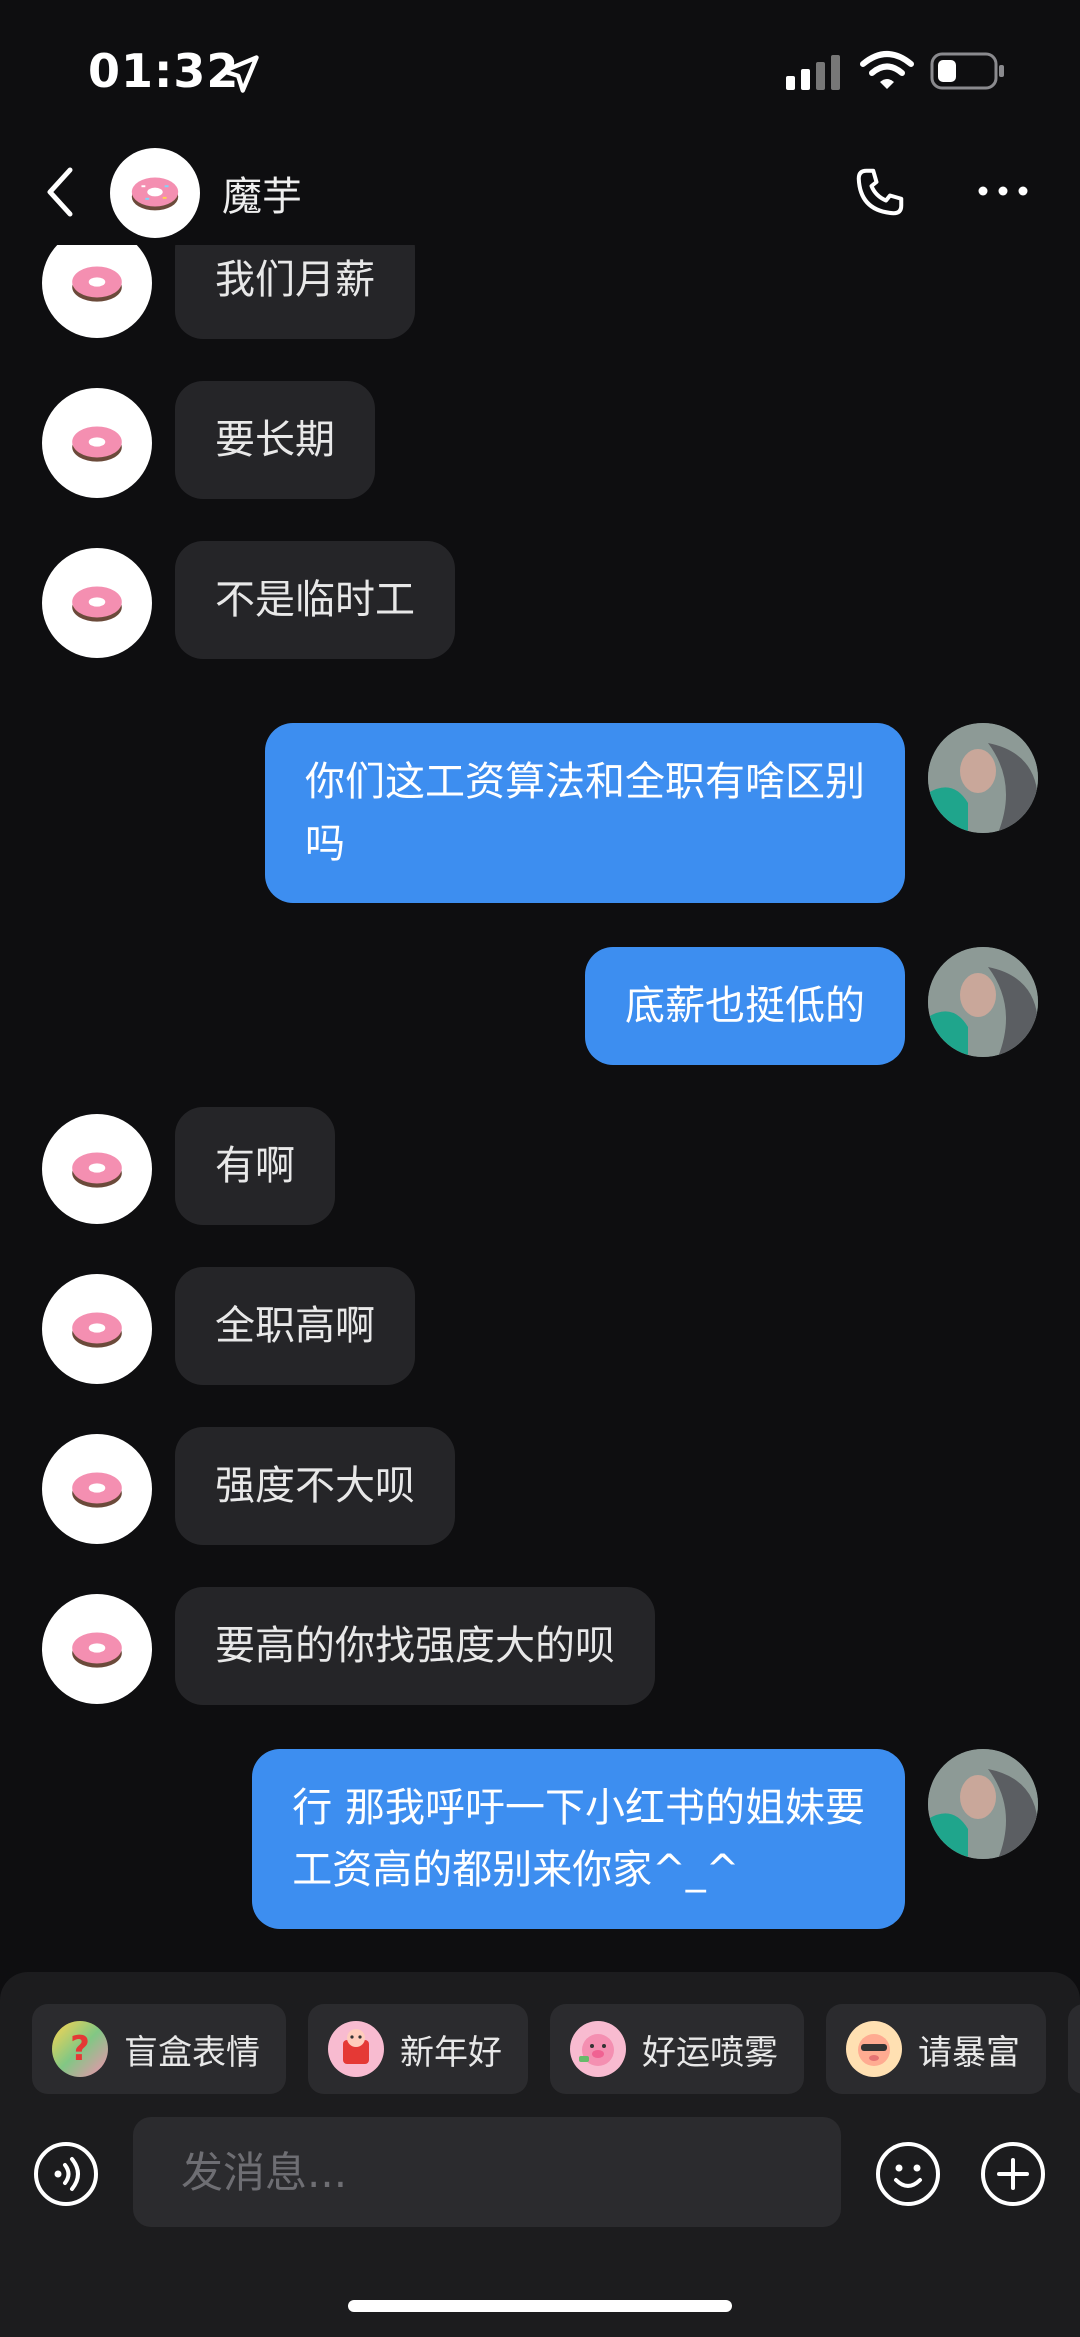 Image resolution: width=1080 pixels, height=2337 pixels. What do you see at coordinates (295, 292) in the screenshot?
I see `incoming-message-bubble: 我们月薪` at bounding box center [295, 292].